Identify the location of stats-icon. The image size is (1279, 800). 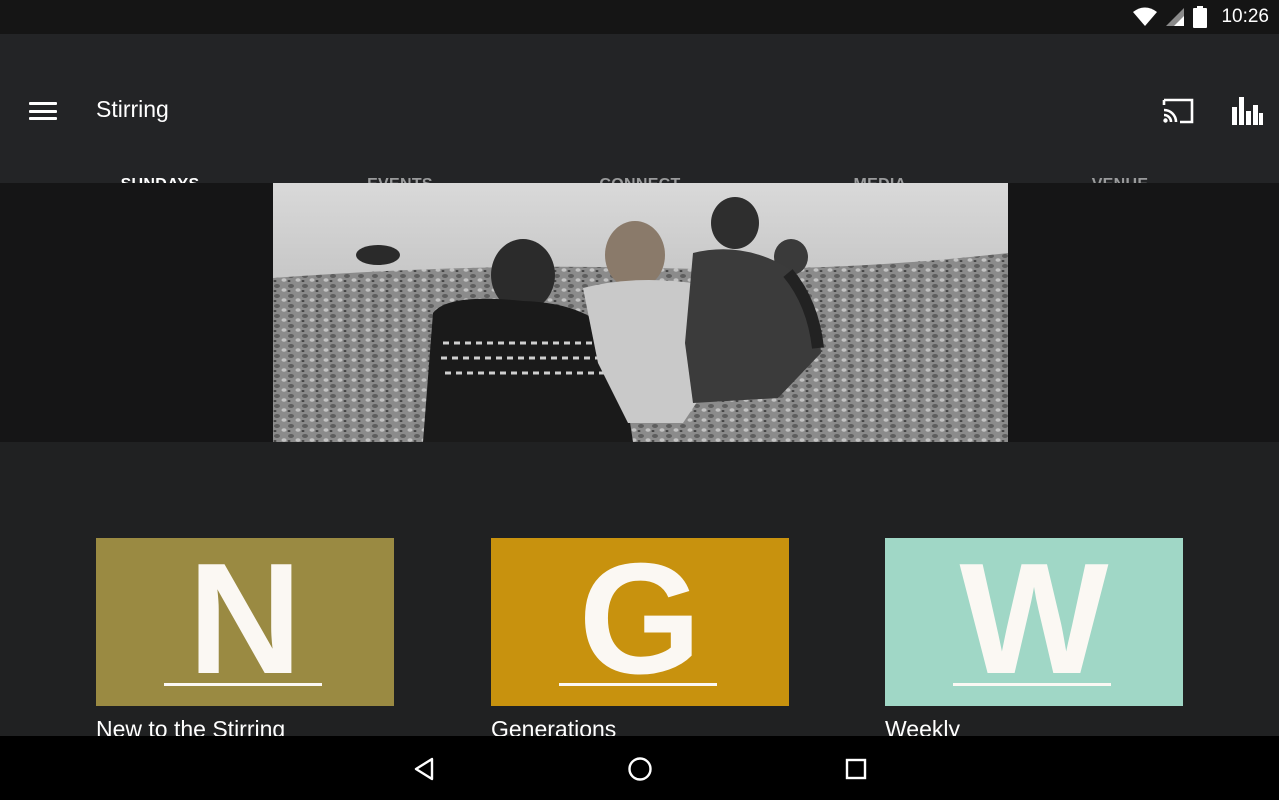
(1247, 111).